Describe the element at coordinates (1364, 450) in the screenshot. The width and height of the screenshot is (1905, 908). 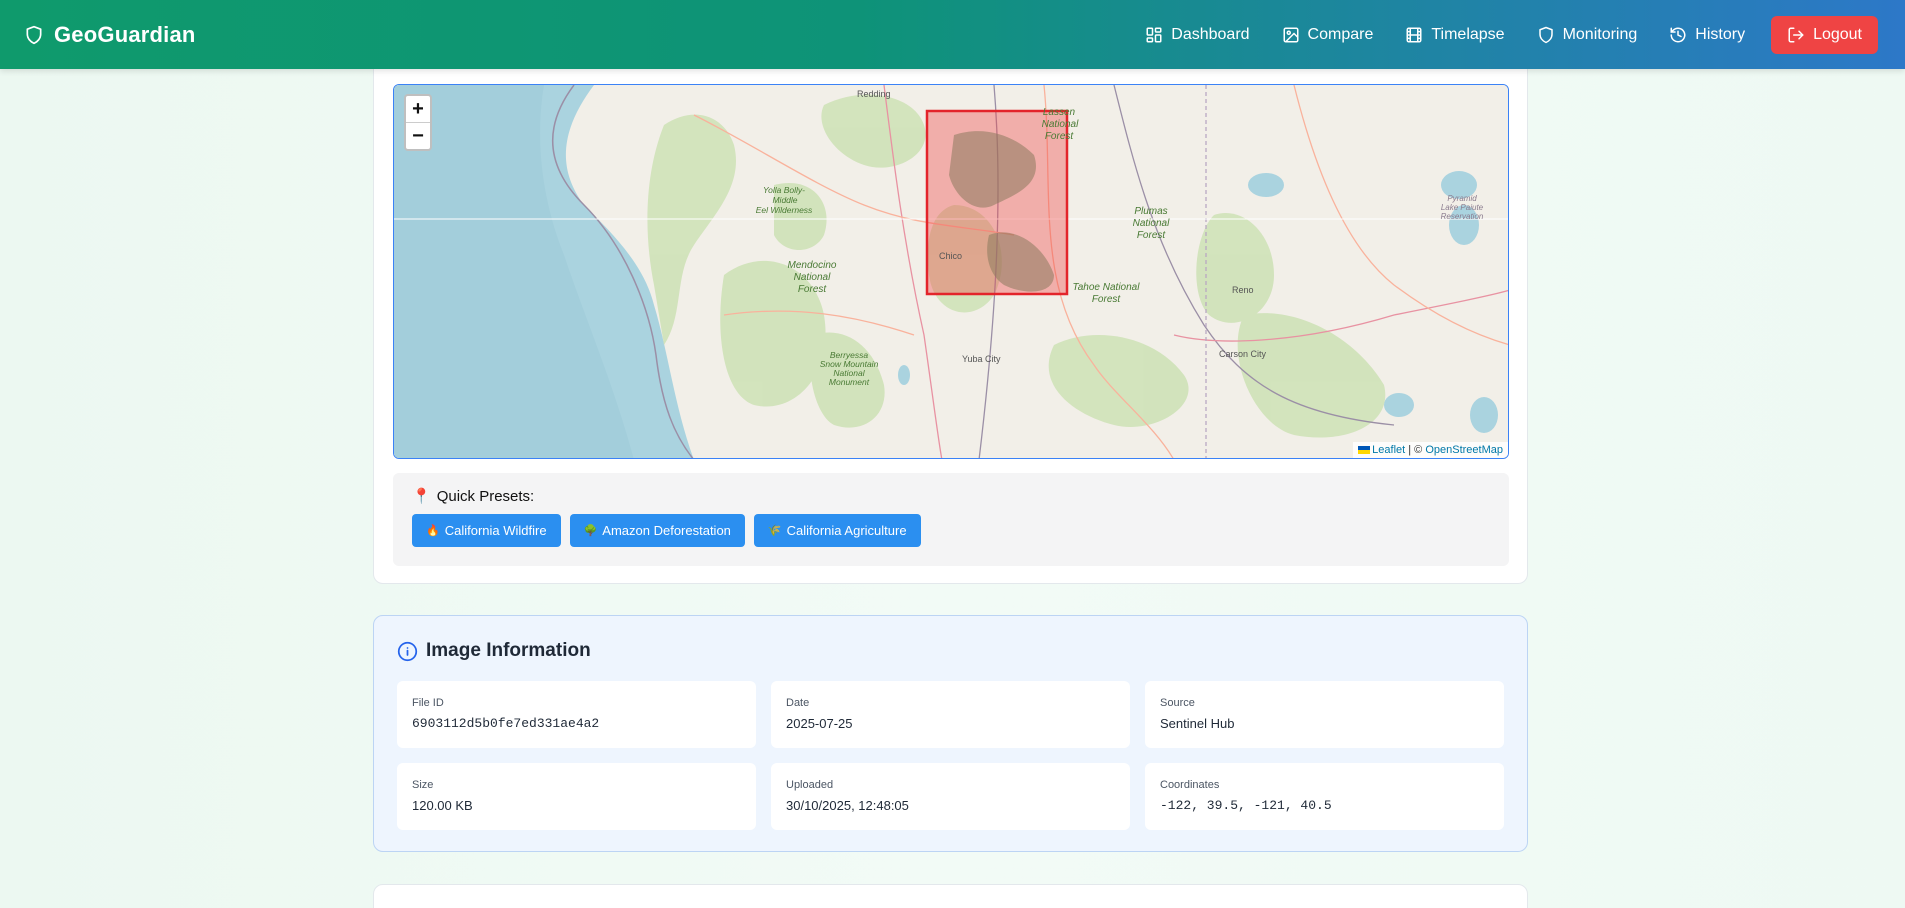
I see `ukraine-flag-icon` at that location.